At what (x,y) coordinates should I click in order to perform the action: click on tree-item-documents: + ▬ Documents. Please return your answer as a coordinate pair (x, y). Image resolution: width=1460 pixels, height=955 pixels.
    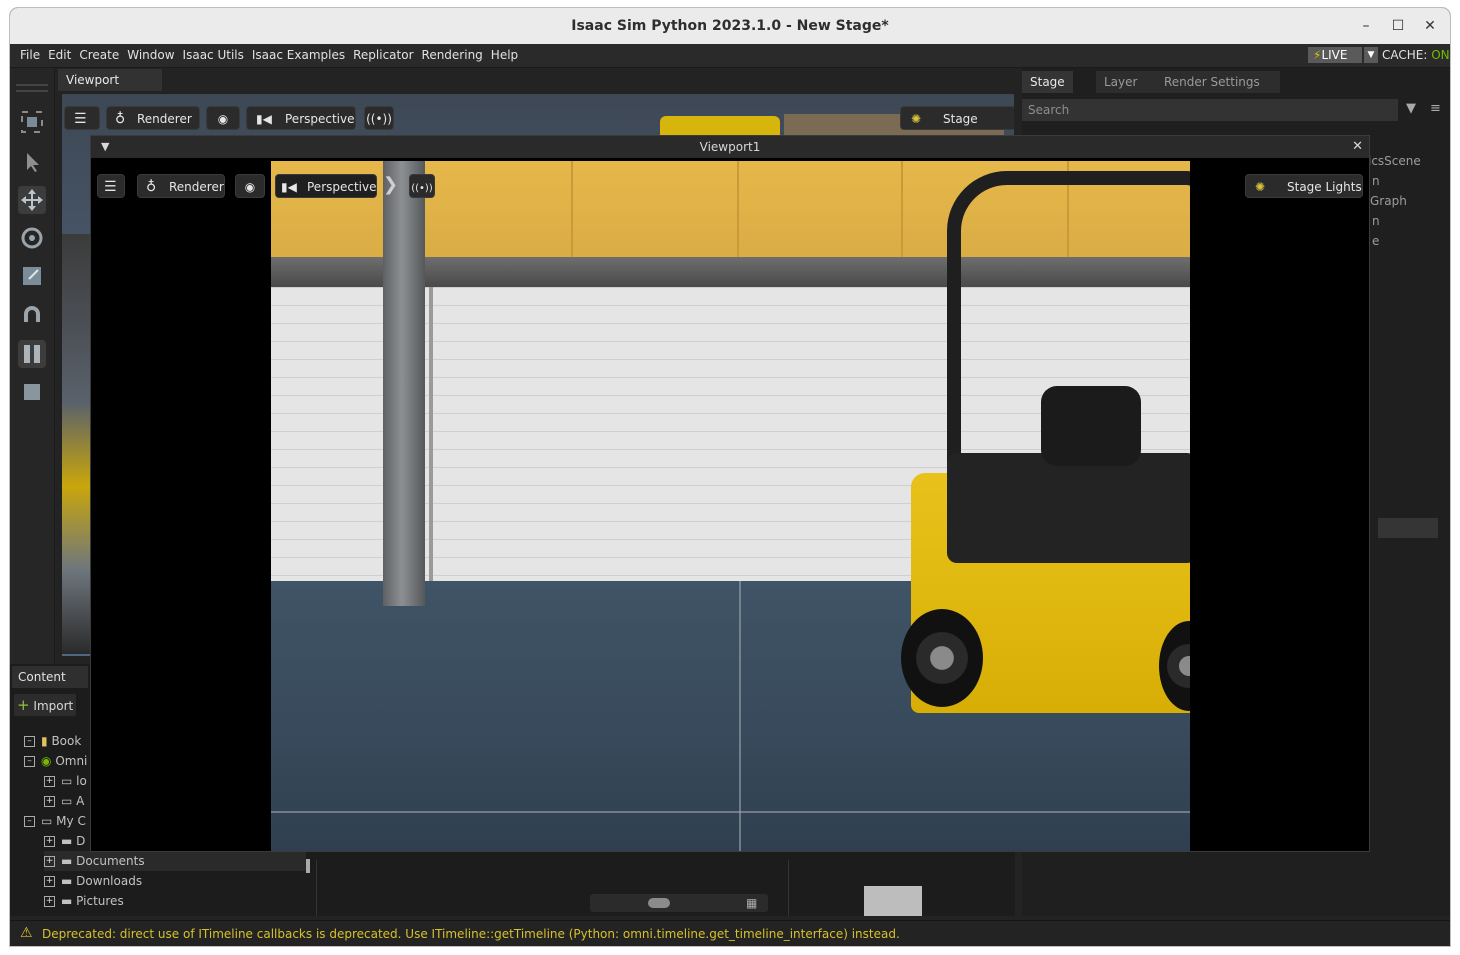
    Looking at the image, I should click on (175, 861).